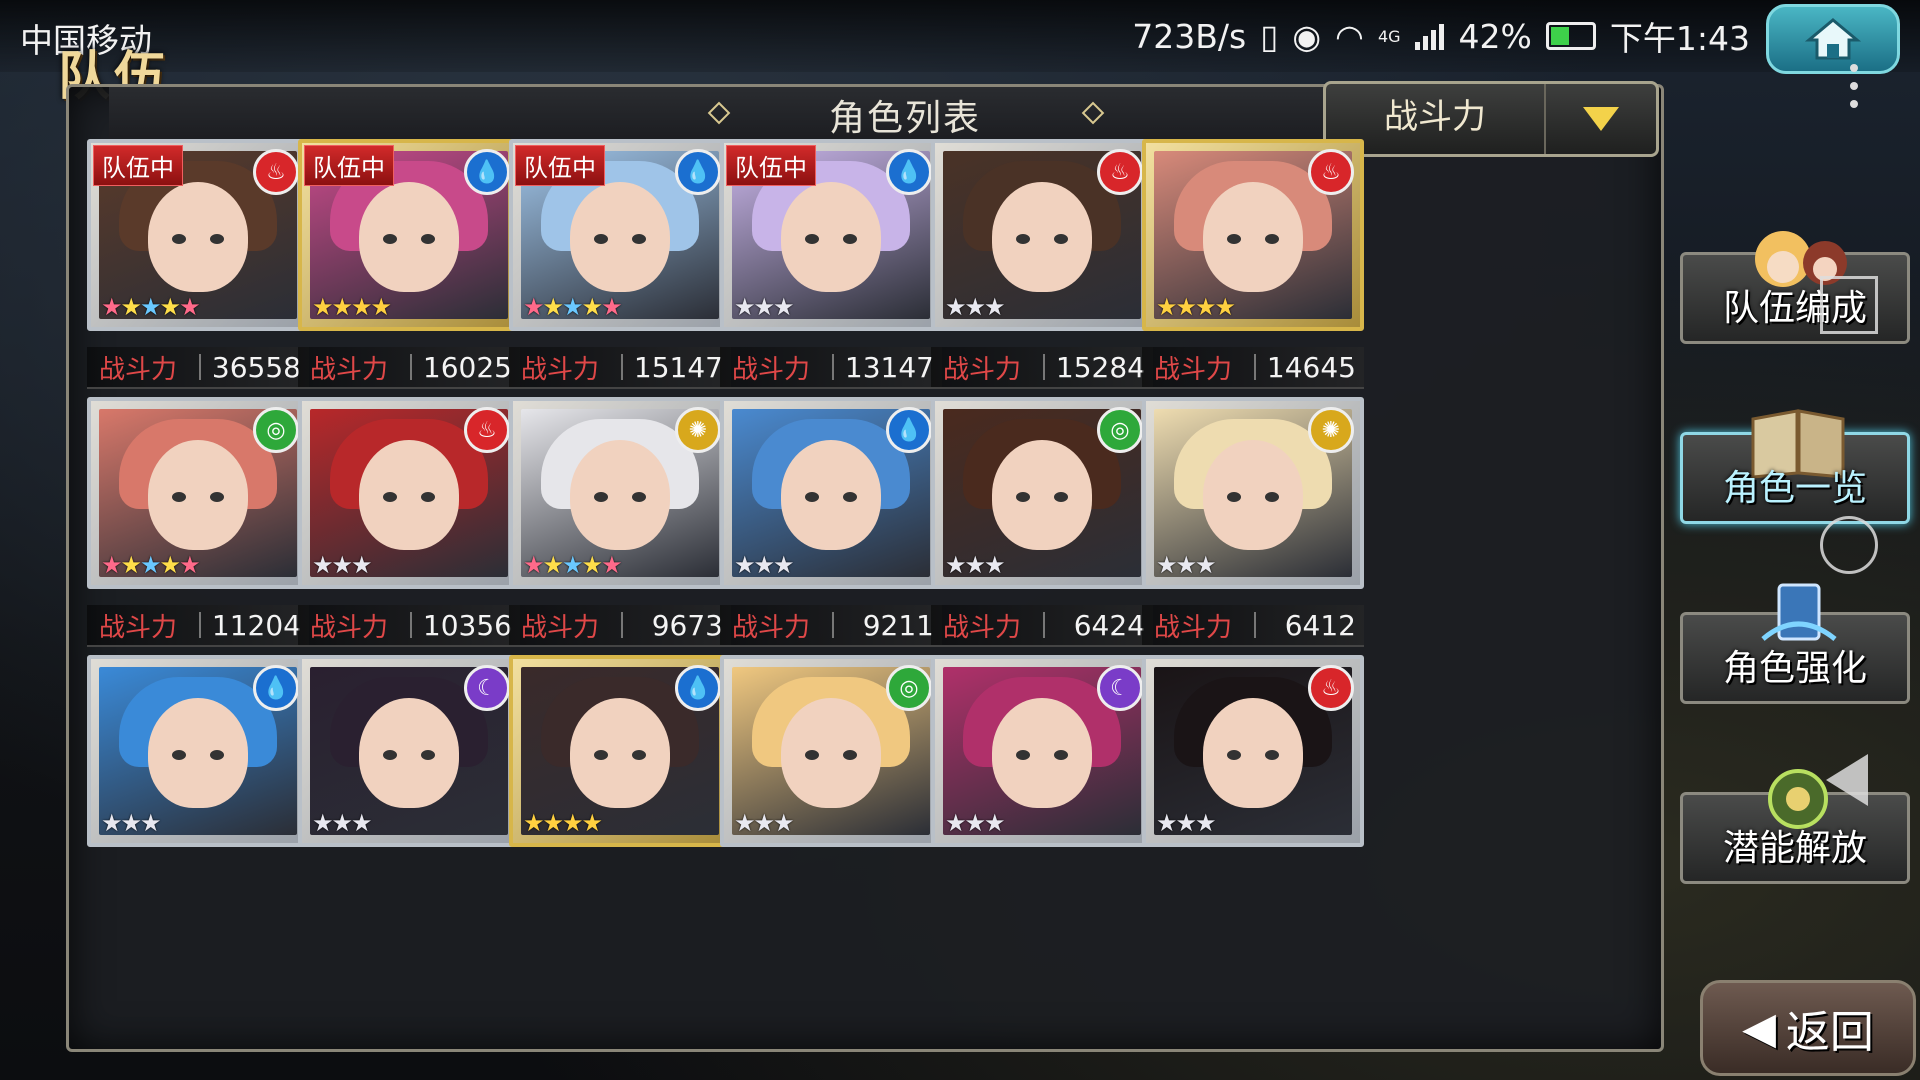 This screenshot has width=1920, height=1080. What do you see at coordinates (256, 625) in the screenshot?
I see `power-value: 11204` at bounding box center [256, 625].